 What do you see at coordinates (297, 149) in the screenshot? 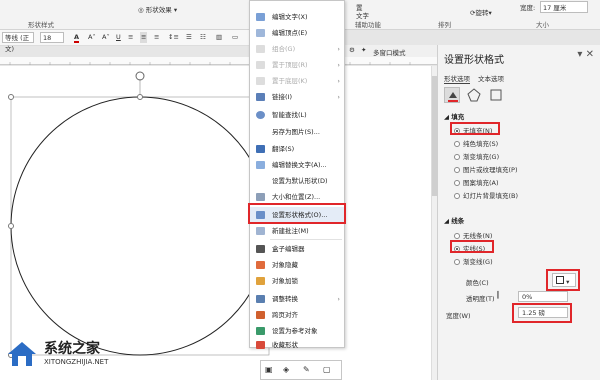
I see `menu-item-translate: 翻译(S)` at bounding box center [297, 149].